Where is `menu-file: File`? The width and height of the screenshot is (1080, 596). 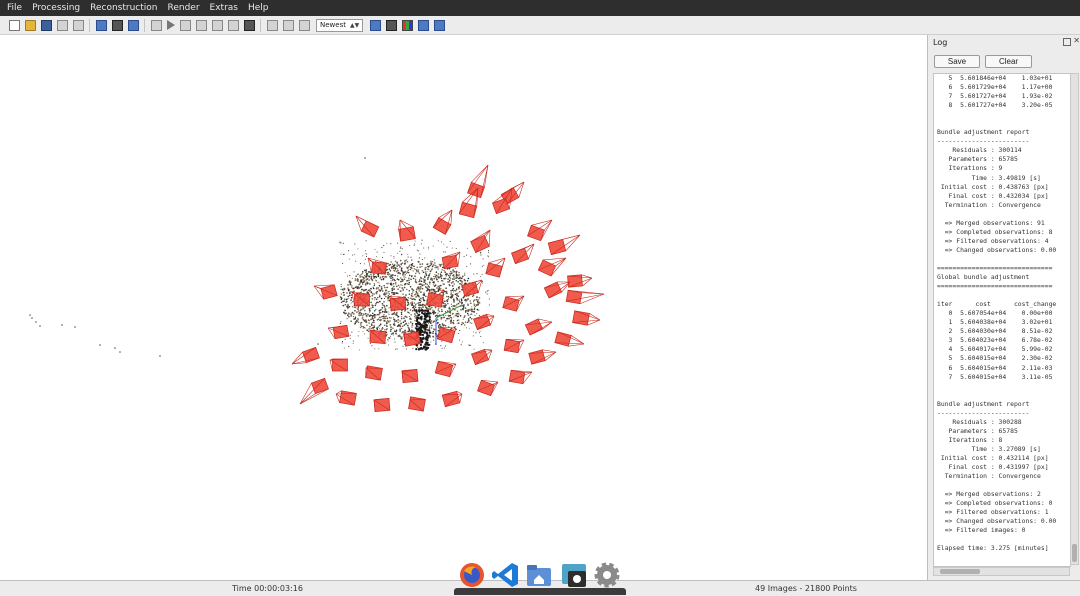 menu-file: File is located at coordinates (13, 8).